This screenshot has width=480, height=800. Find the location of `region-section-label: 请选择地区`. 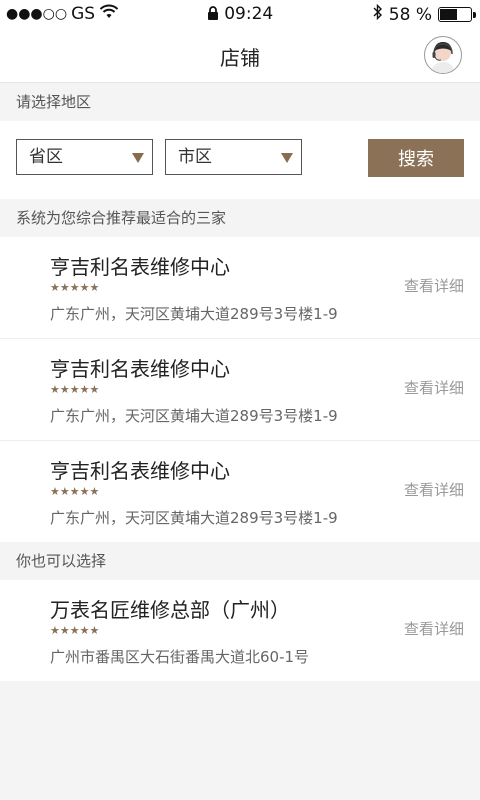

region-section-label: 请选择地区 is located at coordinates (240, 102).